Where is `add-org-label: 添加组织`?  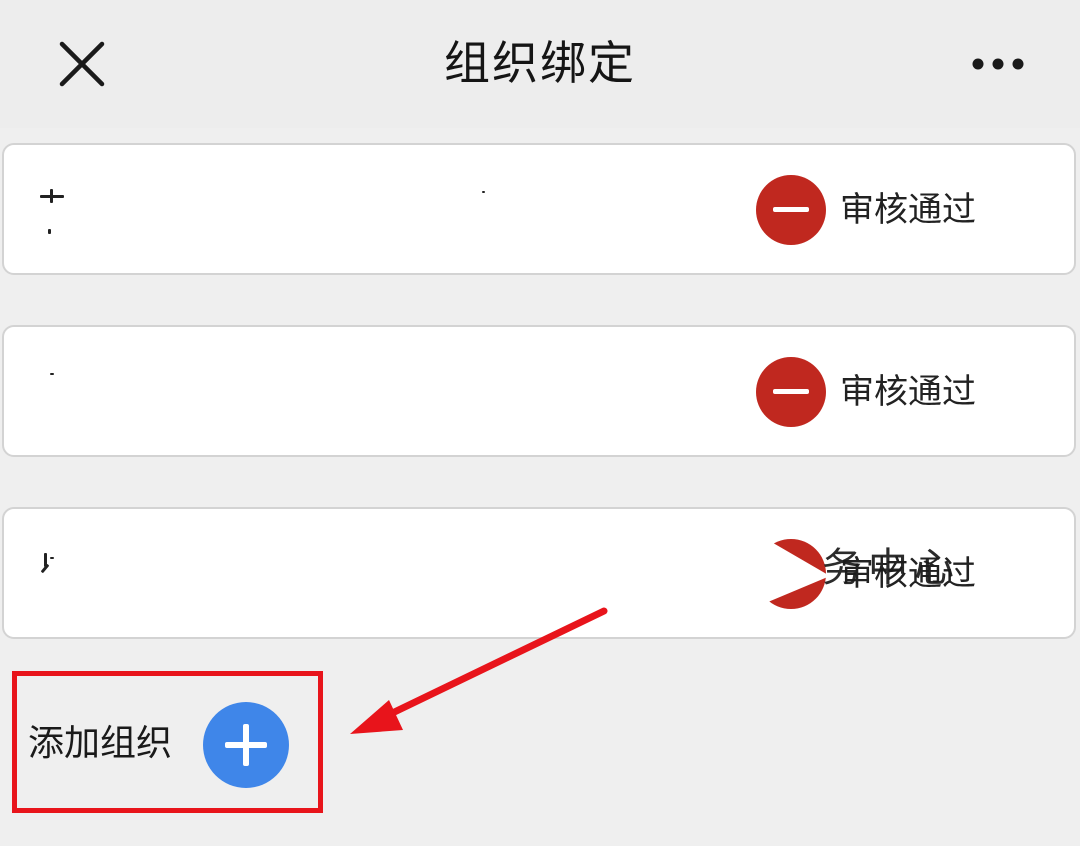
add-org-label: 添加组织 is located at coordinates (100, 744).